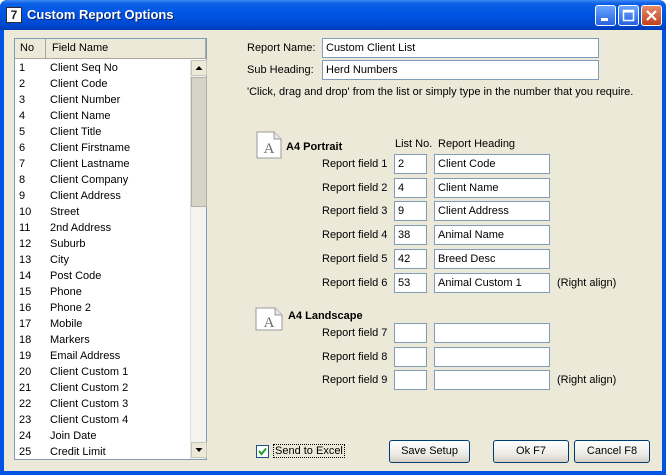 This screenshot has height=475, width=666. I want to click on list-item: 17 Mobile, so click(102, 324).